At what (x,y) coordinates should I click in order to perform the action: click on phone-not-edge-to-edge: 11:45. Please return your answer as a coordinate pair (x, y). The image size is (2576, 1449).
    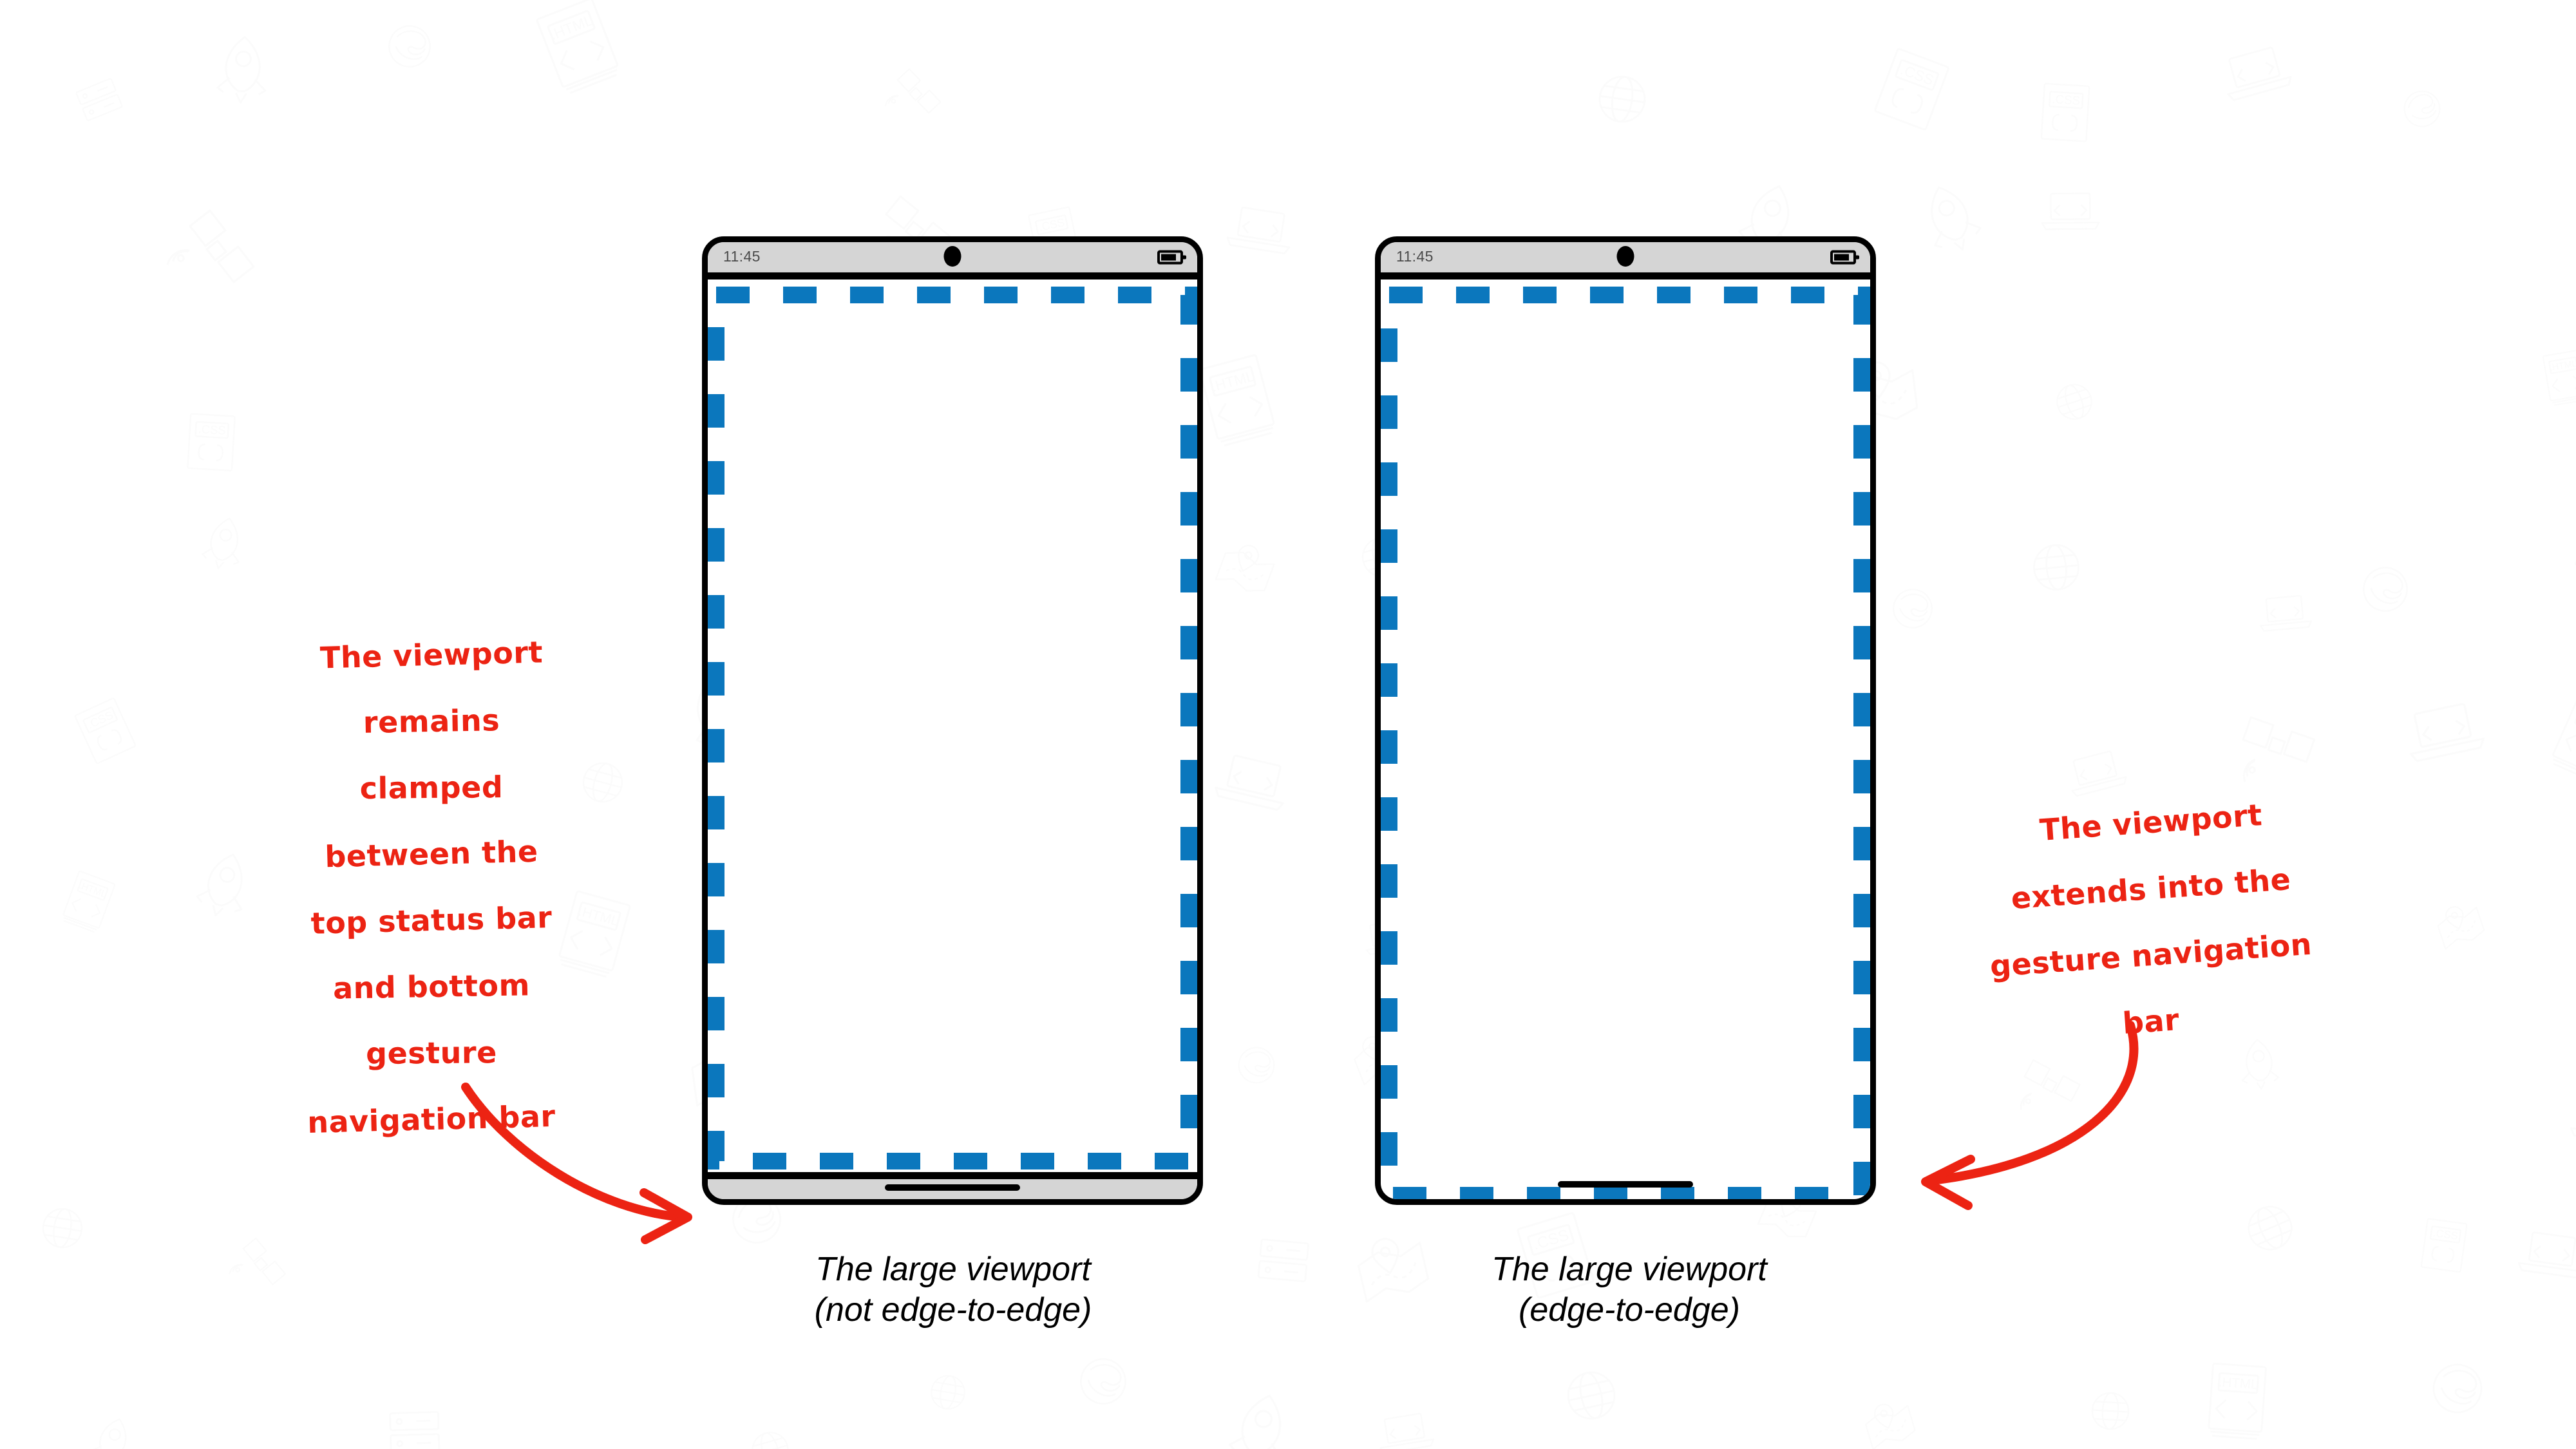
    Looking at the image, I should click on (952, 720).